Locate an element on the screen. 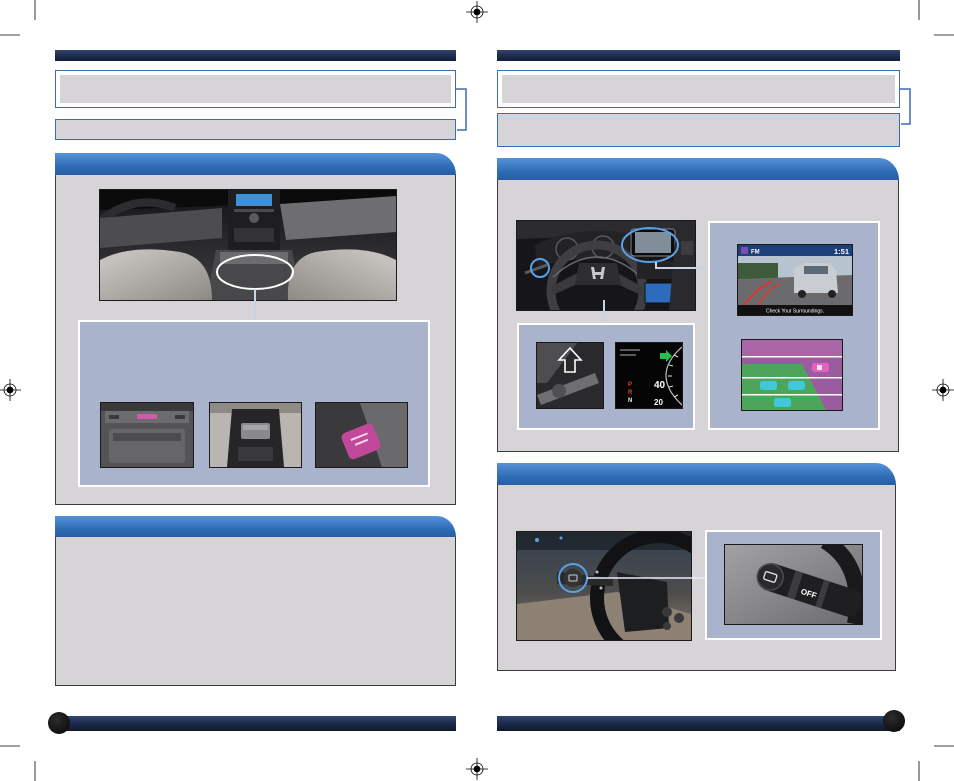 The width and height of the screenshot is (954, 781). registration-mark-left is located at coordinates (10, 390).